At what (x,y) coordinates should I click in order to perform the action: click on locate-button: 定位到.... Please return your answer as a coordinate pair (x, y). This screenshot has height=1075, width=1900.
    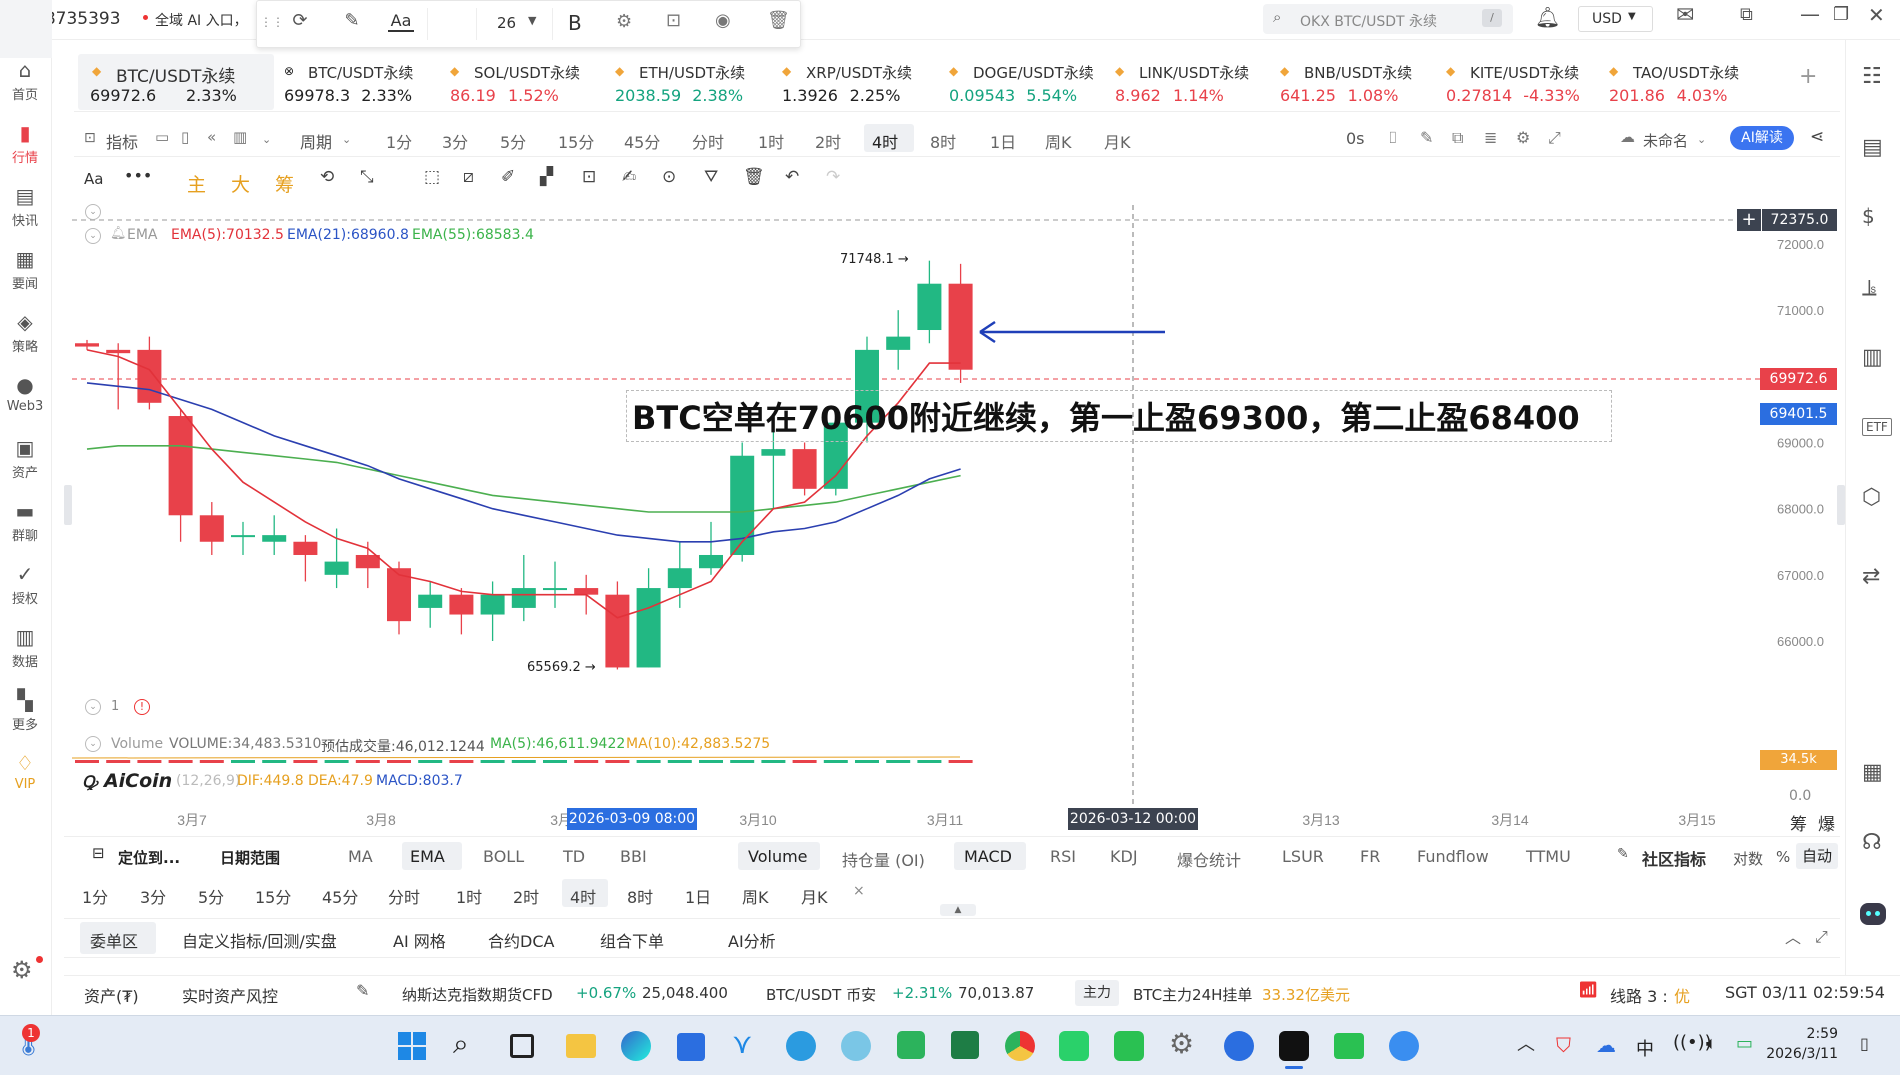
    Looking at the image, I should click on (149, 857).